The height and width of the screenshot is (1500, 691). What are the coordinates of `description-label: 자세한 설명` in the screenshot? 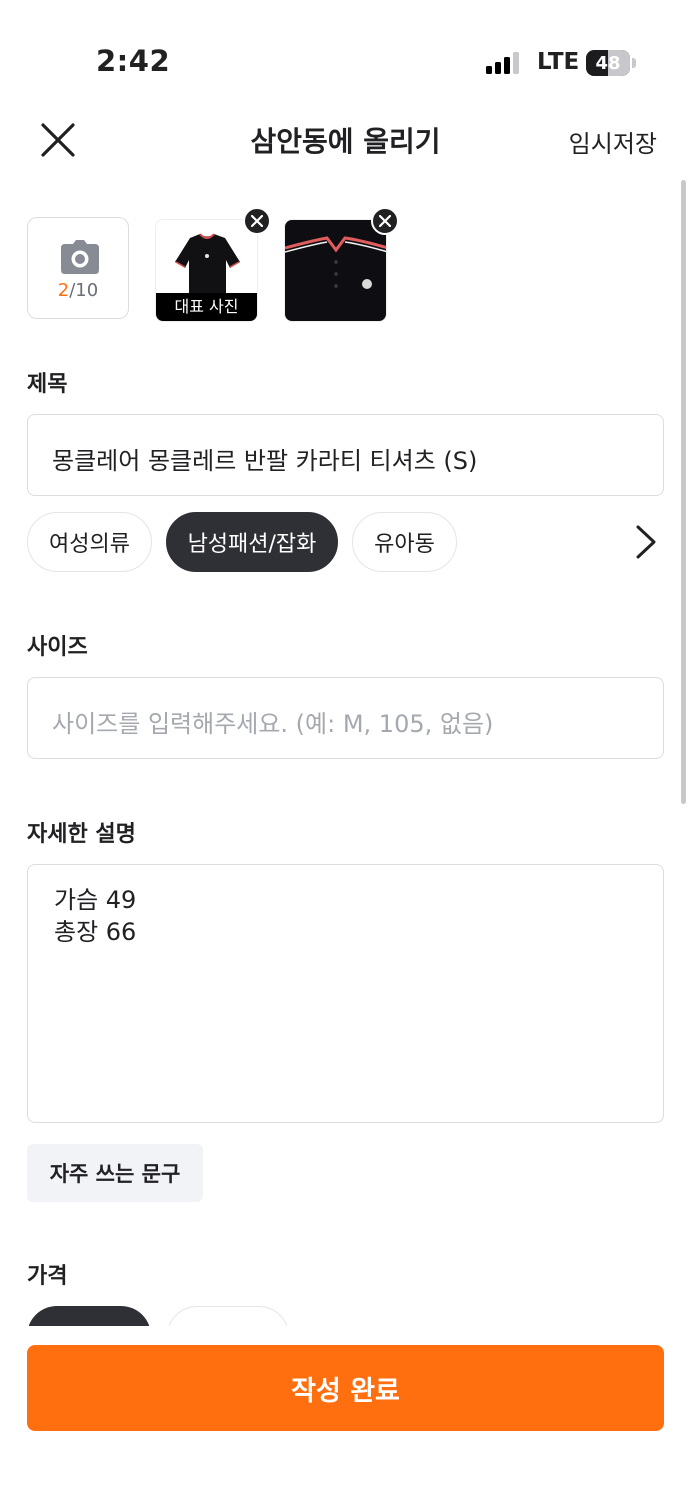 It's located at (81, 834).